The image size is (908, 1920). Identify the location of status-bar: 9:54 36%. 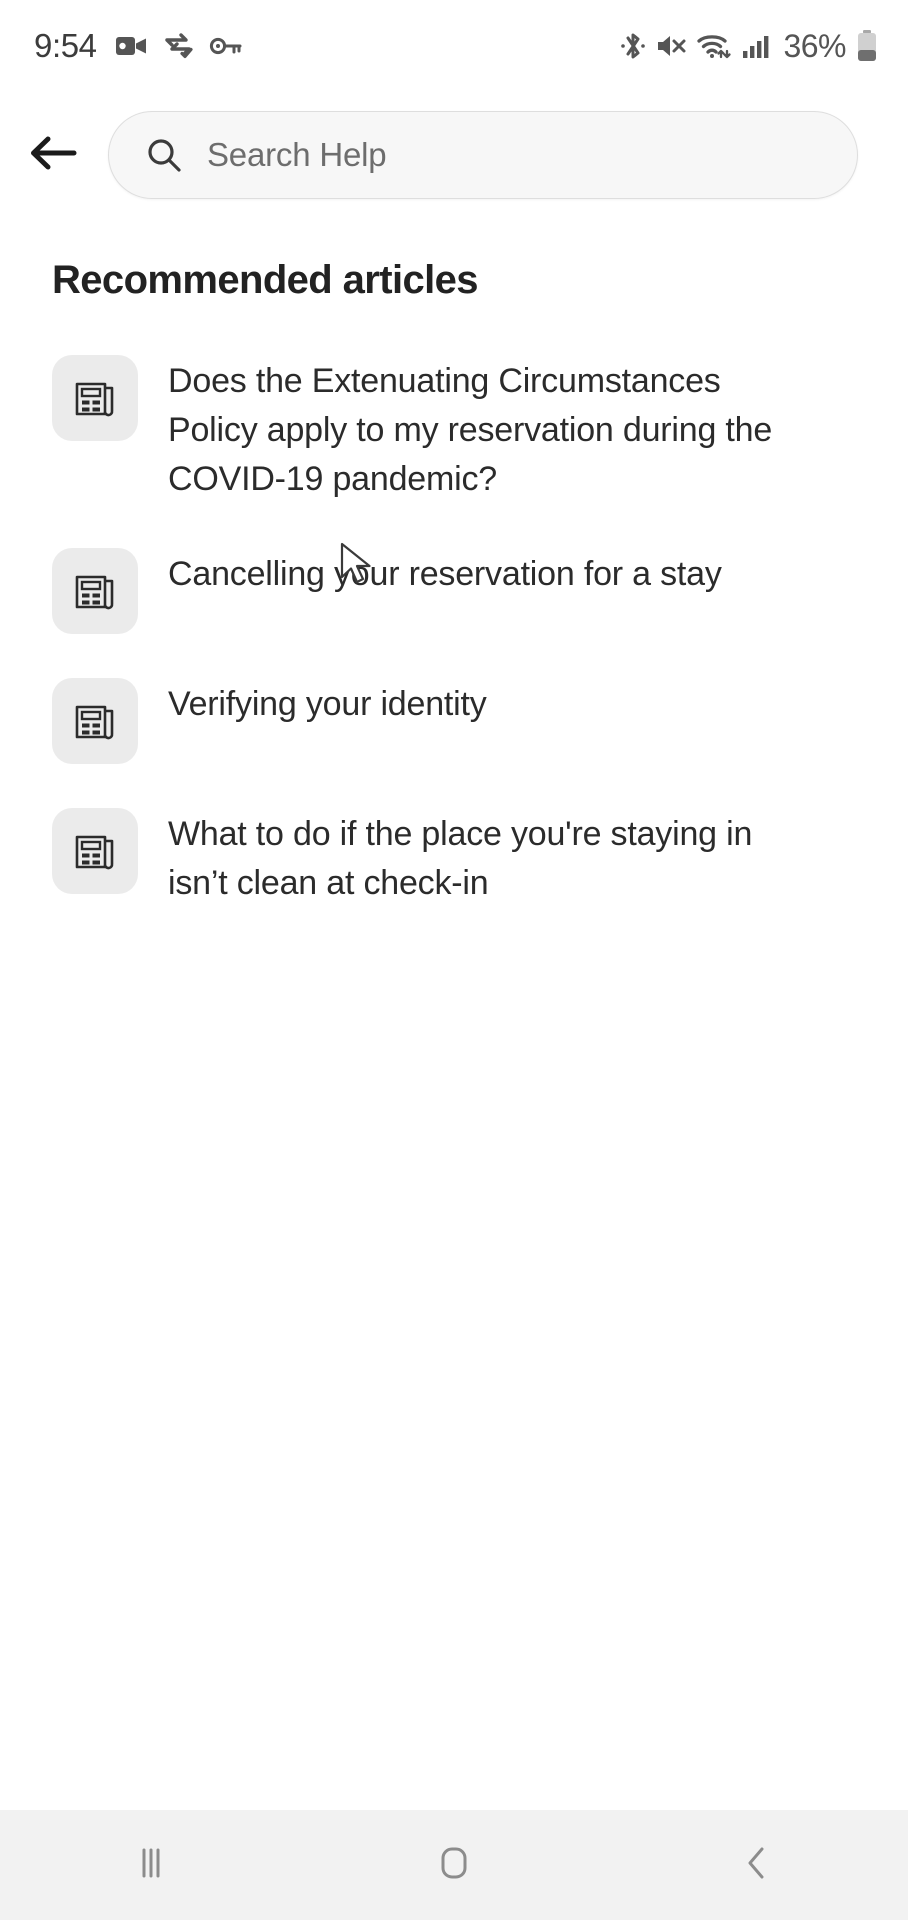
(454, 46).